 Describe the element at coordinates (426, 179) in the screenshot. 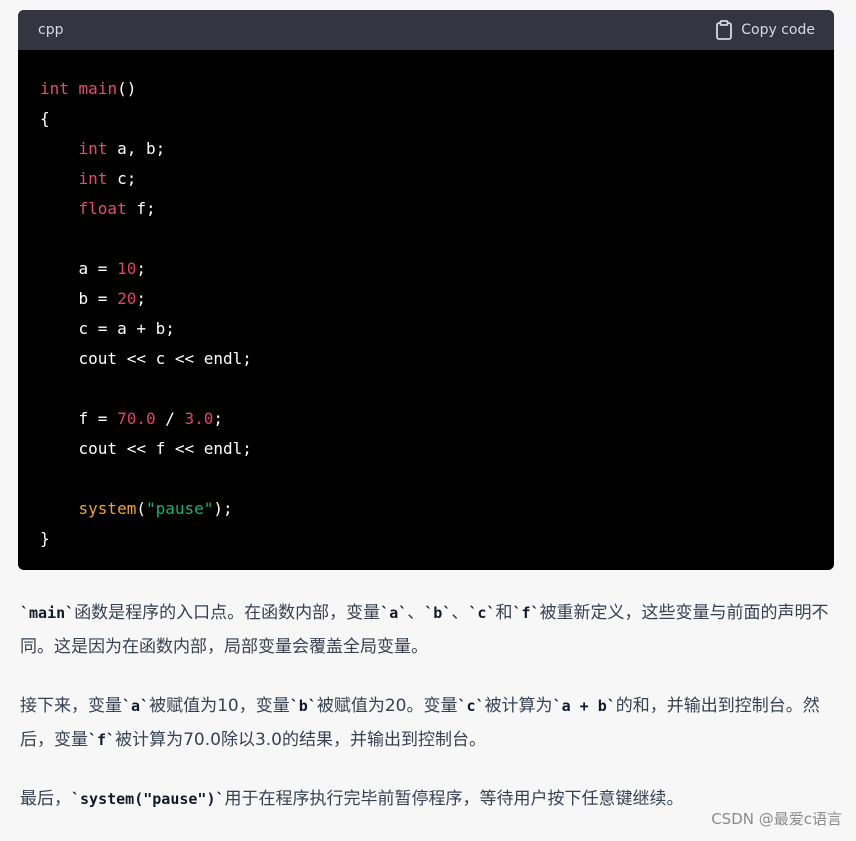

I see `code-line: int c;` at that location.